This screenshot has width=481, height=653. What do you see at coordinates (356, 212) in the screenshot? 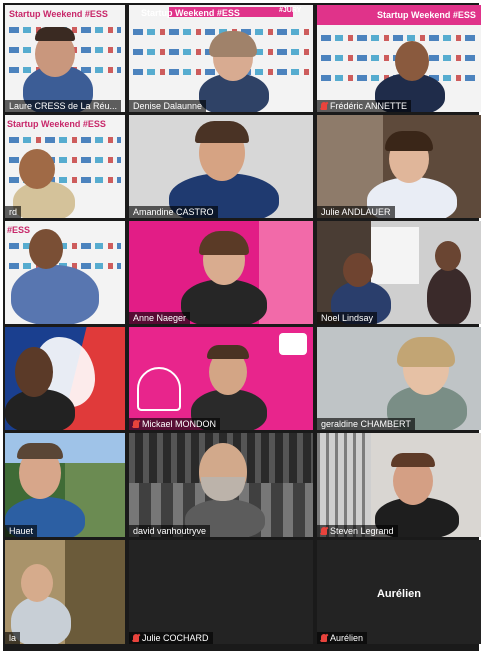
I see `participant-name: Julie ANDLAUER` at bounding box center [356, 212].